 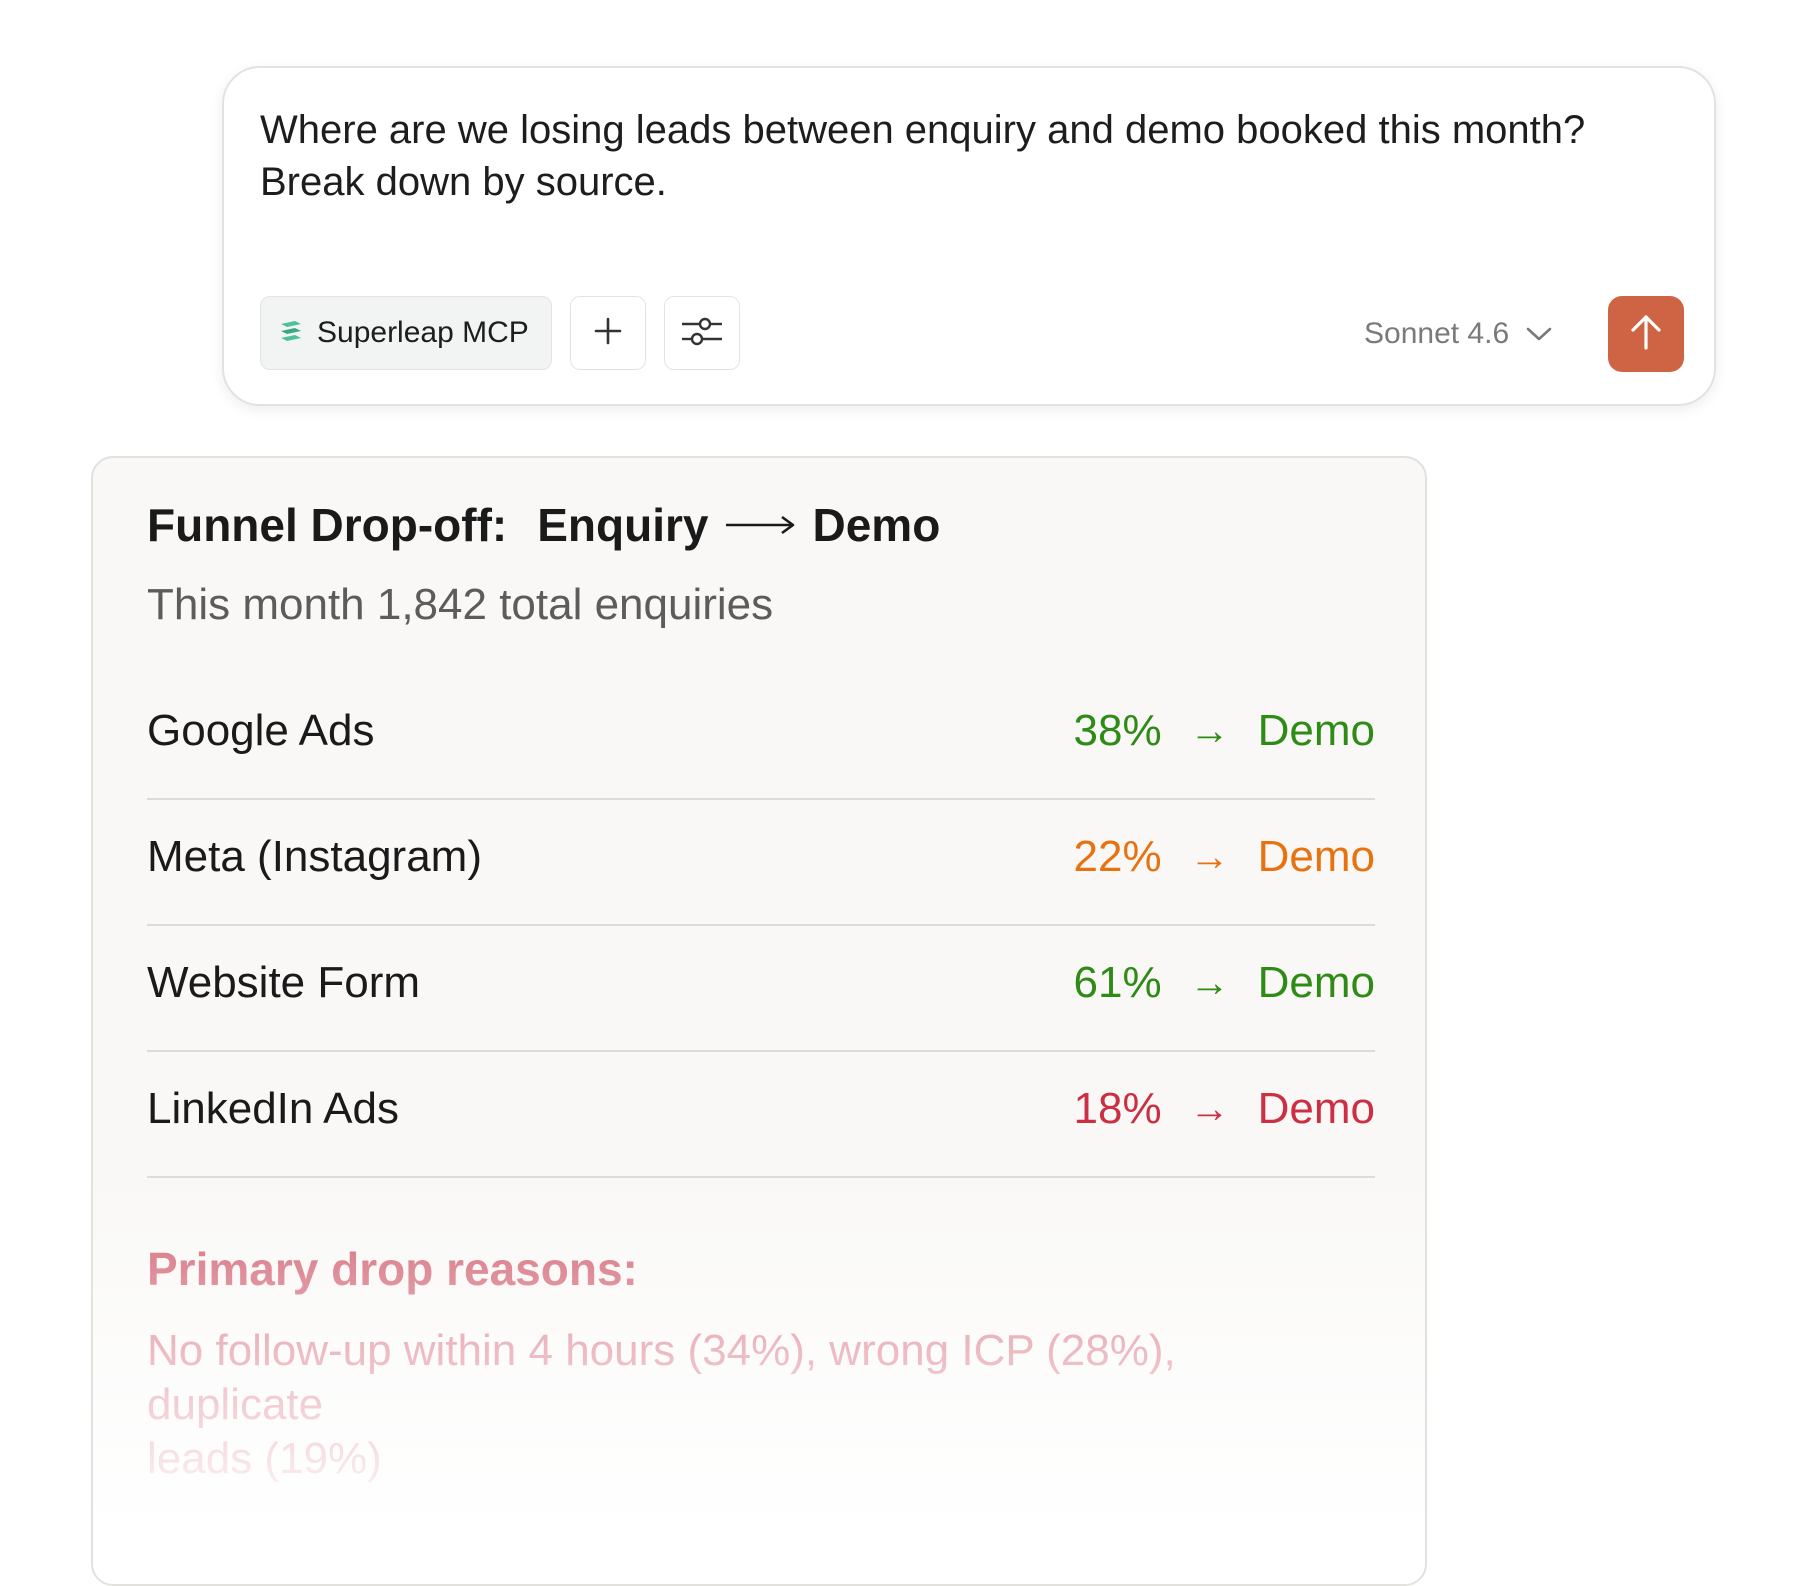 I want to click on settings-button, so click(x=702, y=333).